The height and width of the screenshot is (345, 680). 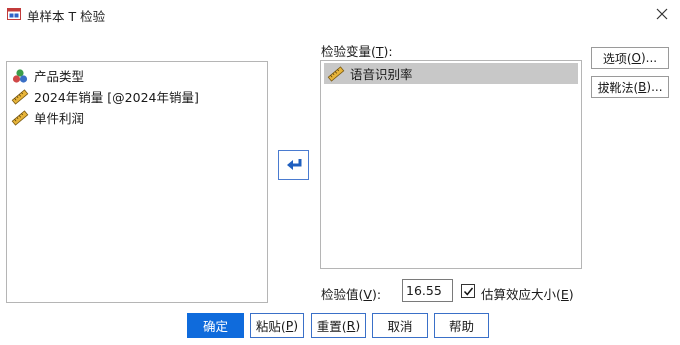 I want to click on test-value-label-key: V, so click(x=367, y=294).